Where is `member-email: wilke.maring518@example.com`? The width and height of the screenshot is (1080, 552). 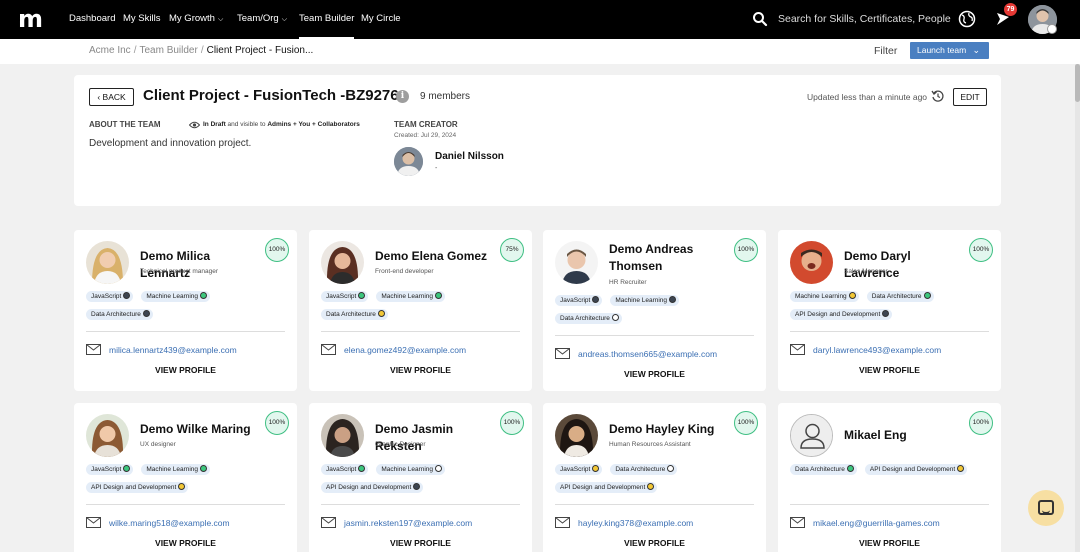 member-email: wilke.maring518@example.com is located at coordinates (169, 523).